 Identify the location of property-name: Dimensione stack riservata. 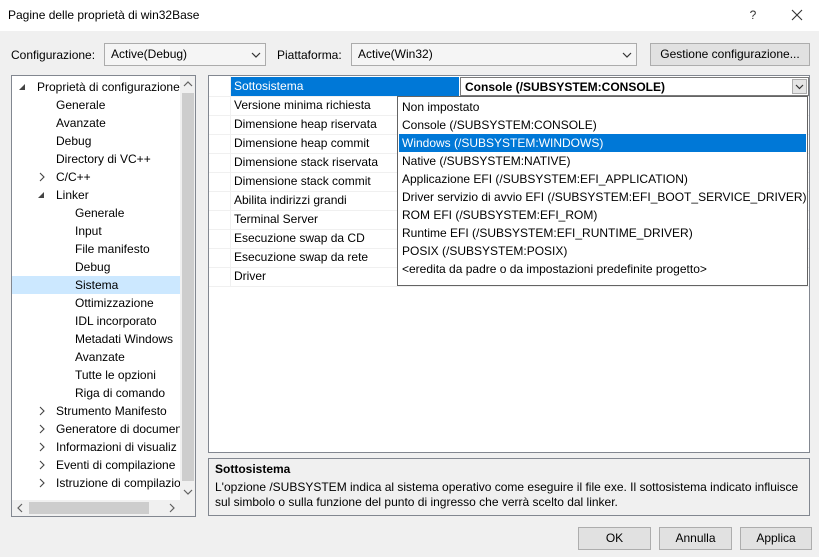
(306, 162).